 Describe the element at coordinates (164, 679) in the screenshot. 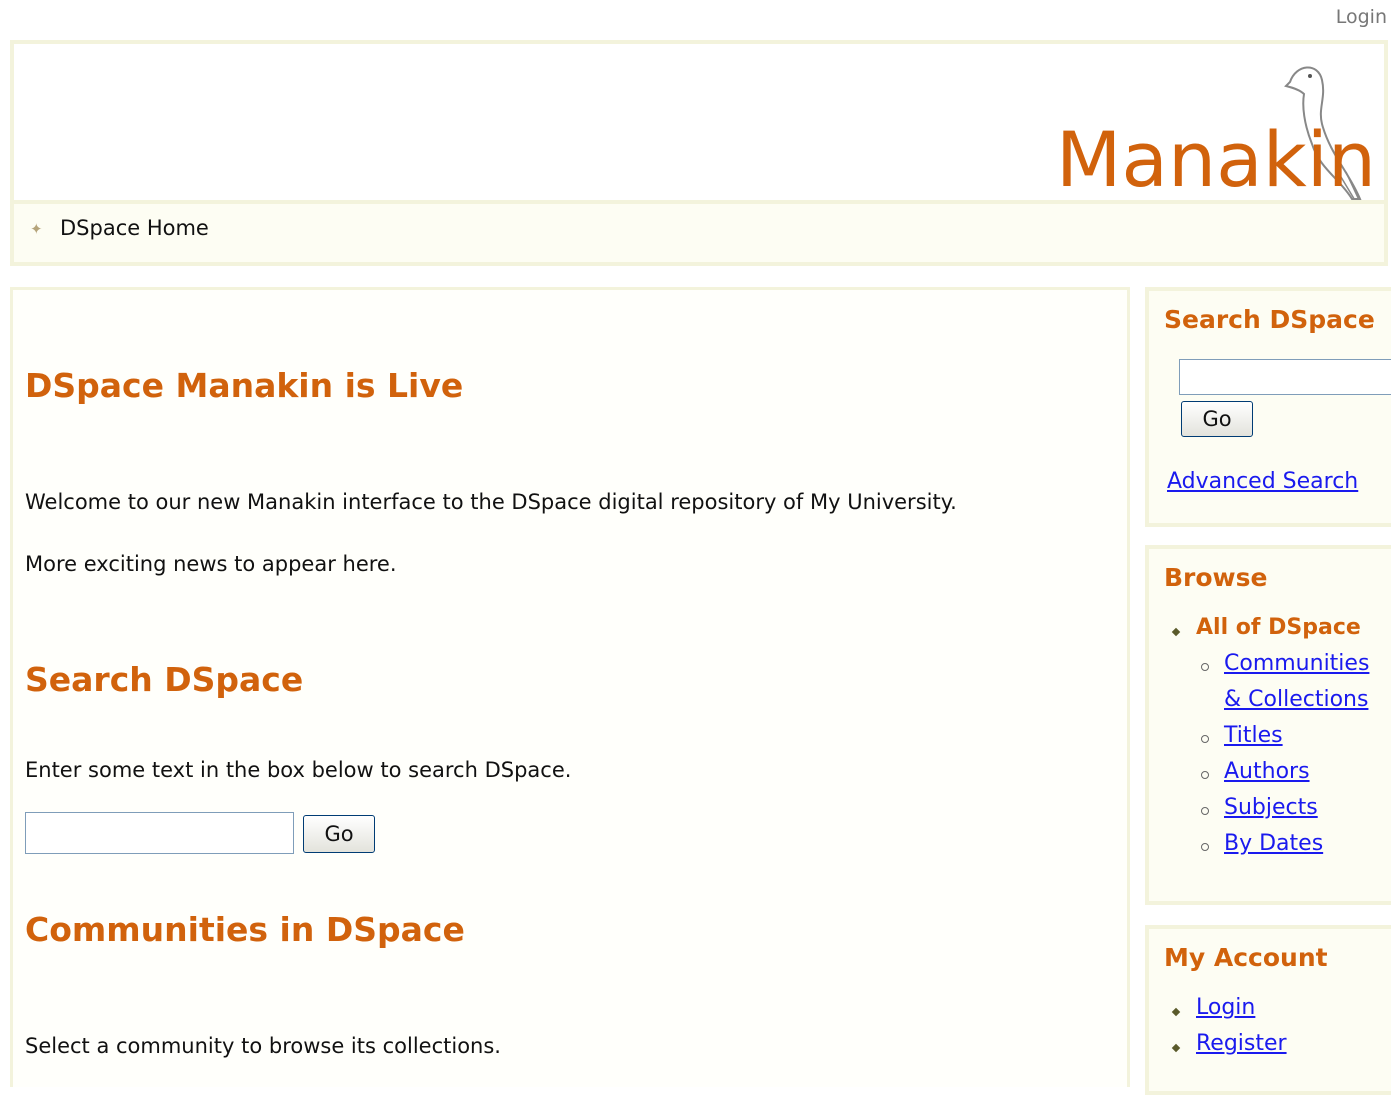

I see `search-title: Search DSpace` at that location.